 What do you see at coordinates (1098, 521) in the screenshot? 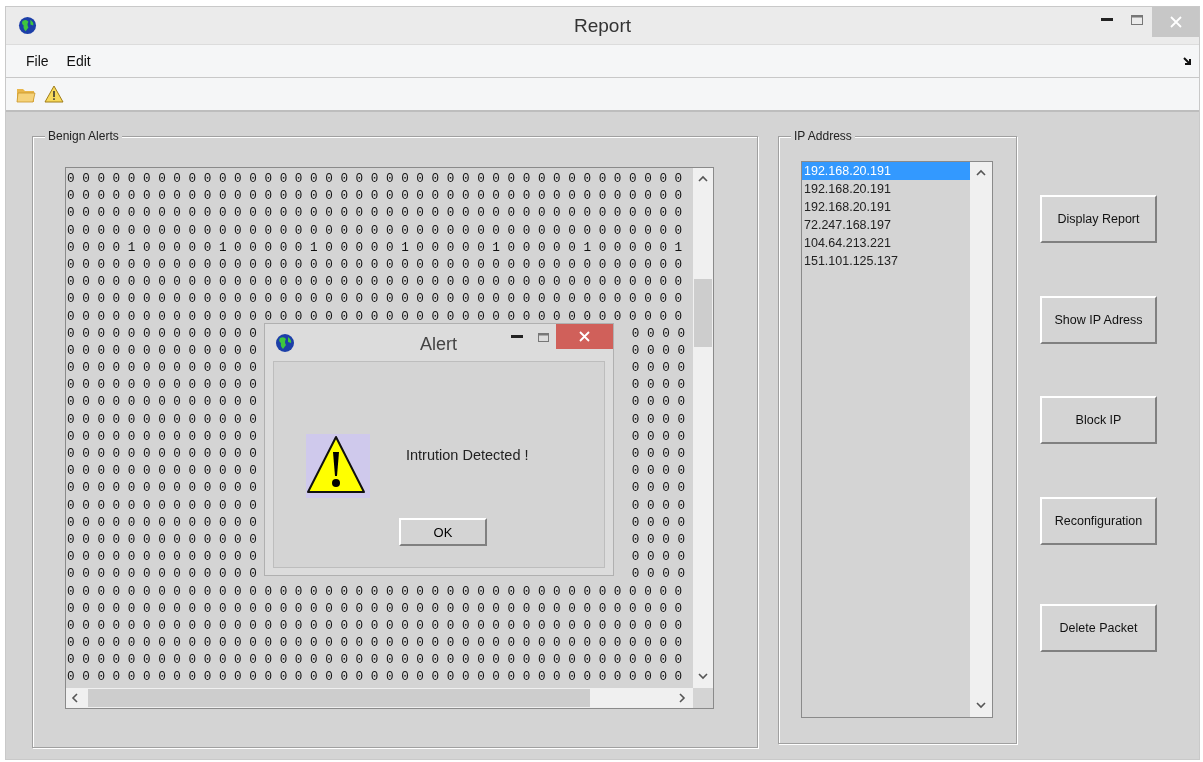
I see `action-button: Reconfiguration` at bounding box center [1098, 521].